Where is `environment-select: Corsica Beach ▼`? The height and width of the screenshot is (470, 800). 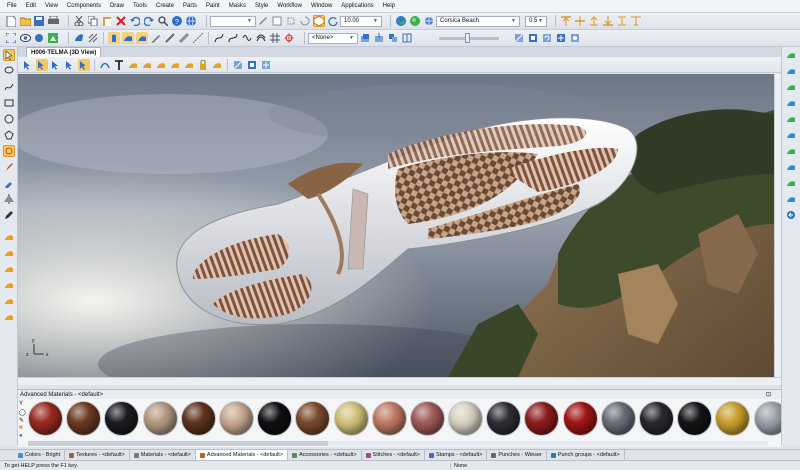 environment-select: Corsica Beach ▼ is located at coordinates (478, 21).